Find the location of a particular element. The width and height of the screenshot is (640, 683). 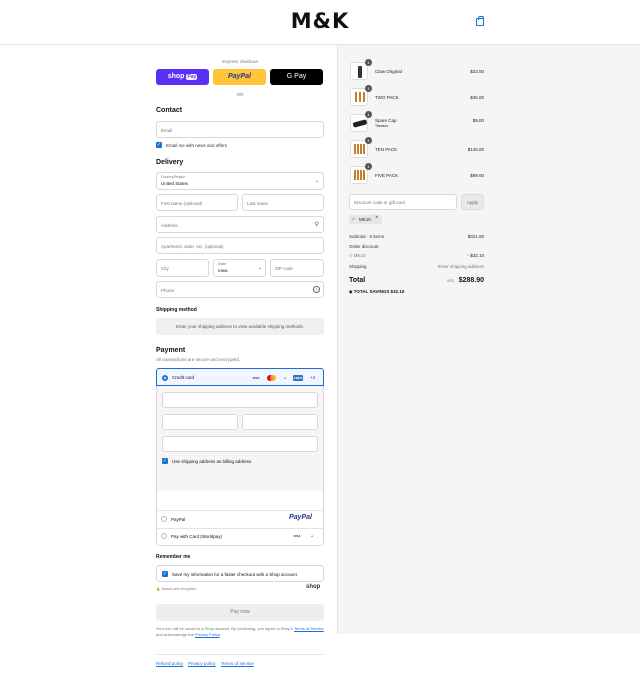

phone-placeholder: Phone is located at coordinates (168, 290).